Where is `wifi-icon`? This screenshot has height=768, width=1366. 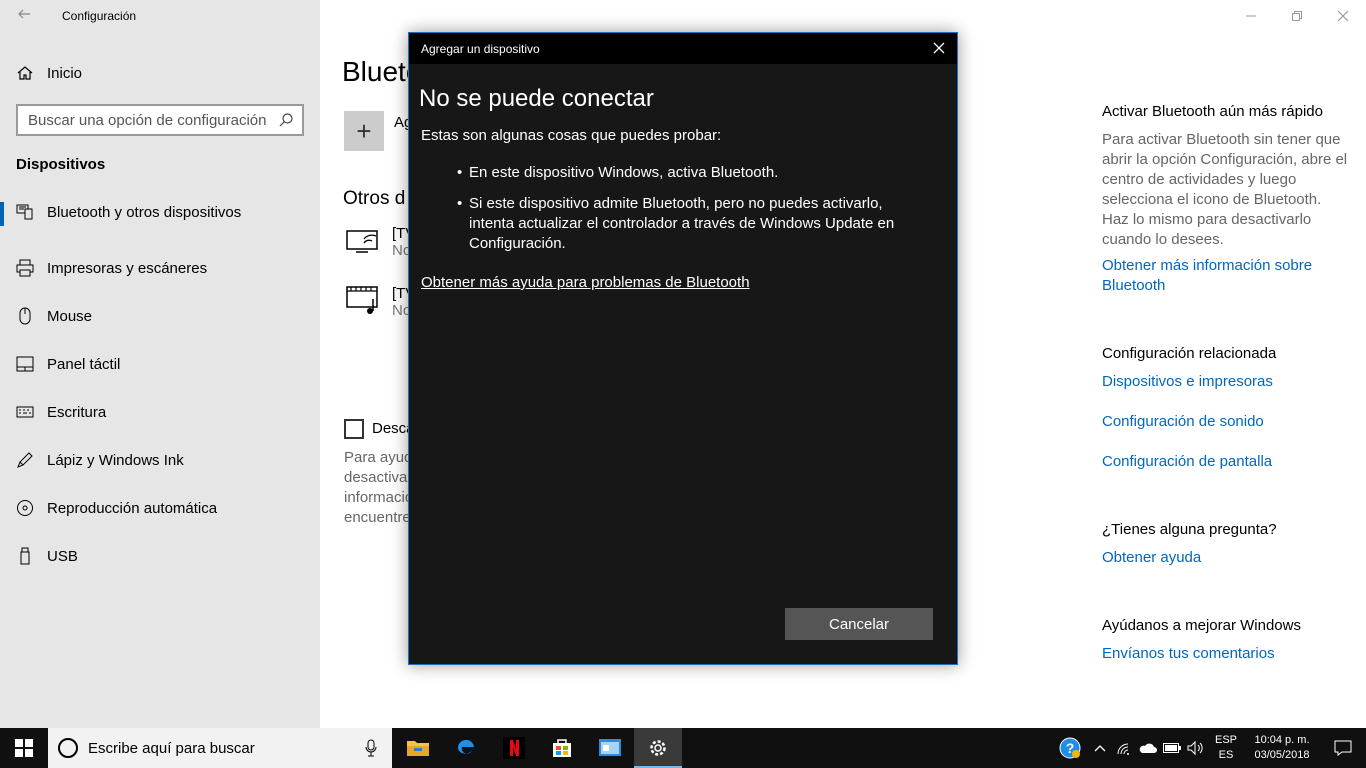 wifi-icon is located at coordinates (1124, 748).